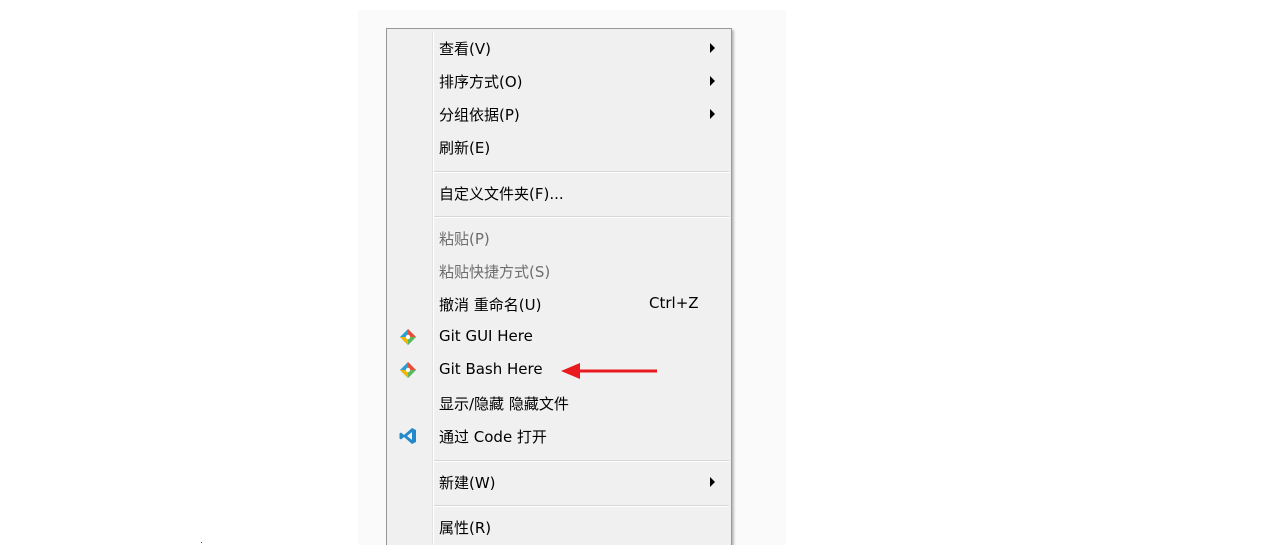 This screenshot has width=1284, height=545. I want to click on menu-item-label: Git GUI Here, so click(486, 336).